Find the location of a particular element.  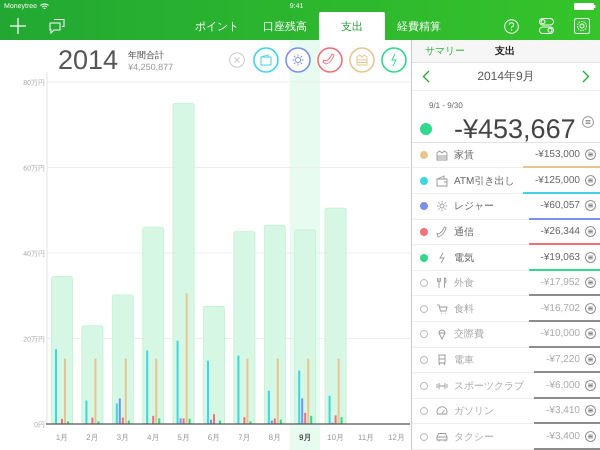

category-name: タクシー is located at coordinates (474, 437).